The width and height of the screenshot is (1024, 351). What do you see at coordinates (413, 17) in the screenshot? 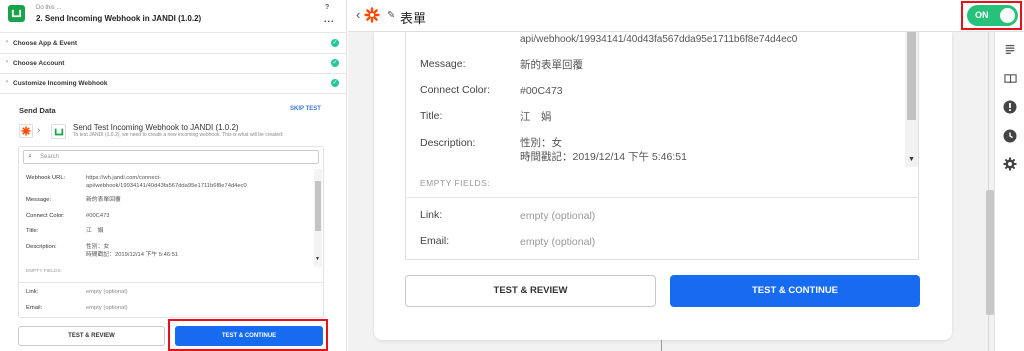
I see `zap-name: 表單` at bounding box center [413, 17].